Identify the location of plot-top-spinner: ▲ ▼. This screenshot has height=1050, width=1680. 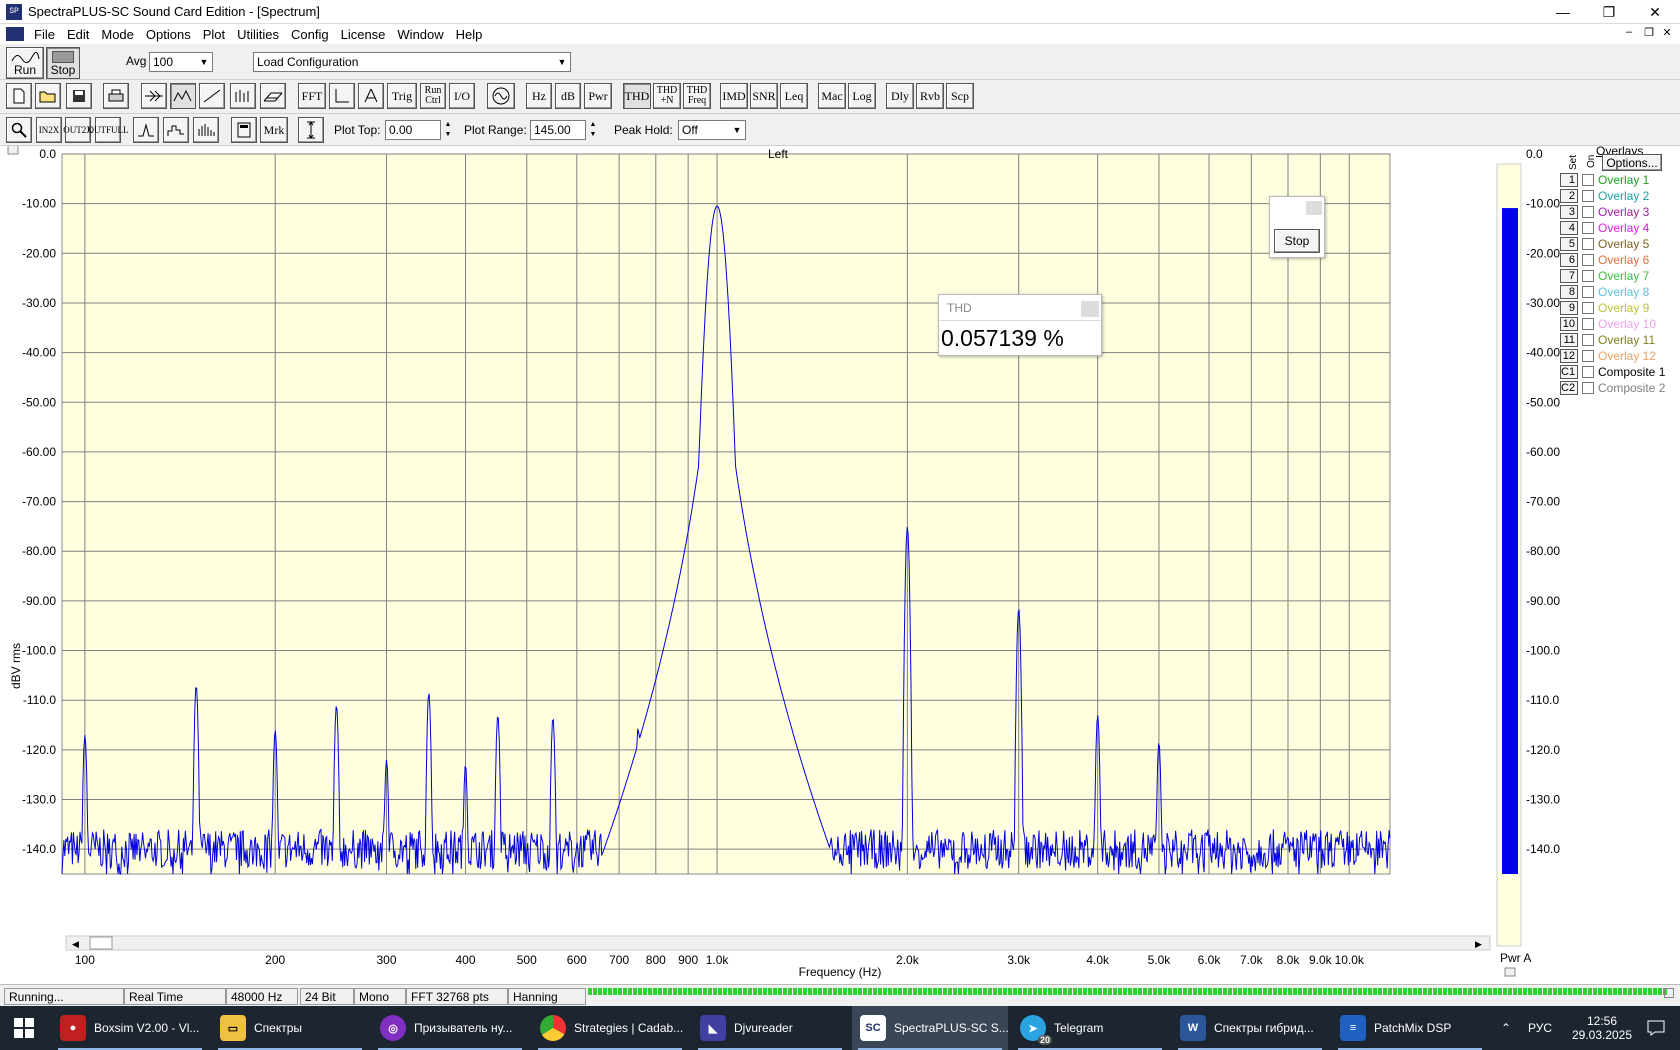
(448, 130).